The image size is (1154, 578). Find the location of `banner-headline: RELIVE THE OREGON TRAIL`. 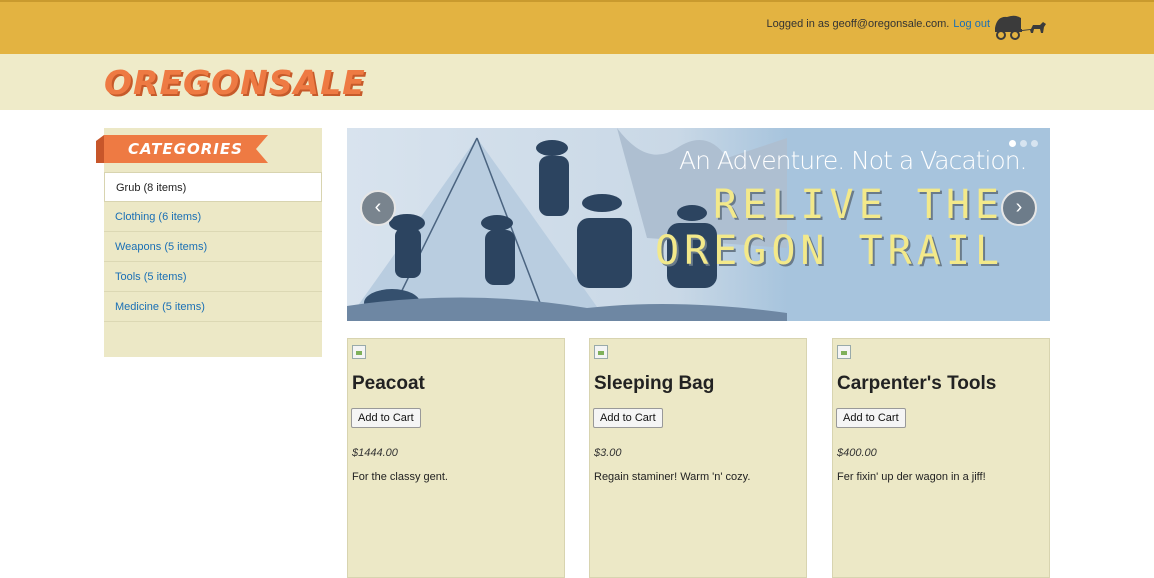

banner-headline: RELIVE THE OREGON TRAIL is located at coordinates (829, 228).